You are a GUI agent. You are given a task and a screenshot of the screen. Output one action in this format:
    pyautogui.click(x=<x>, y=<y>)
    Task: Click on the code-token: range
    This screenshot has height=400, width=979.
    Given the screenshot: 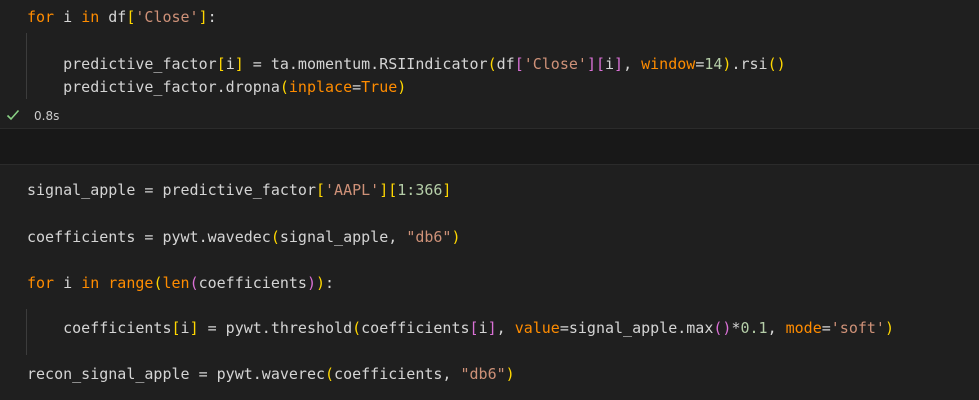 What is the action you would take?
    pyautogui.click(x=131, y=283)
    